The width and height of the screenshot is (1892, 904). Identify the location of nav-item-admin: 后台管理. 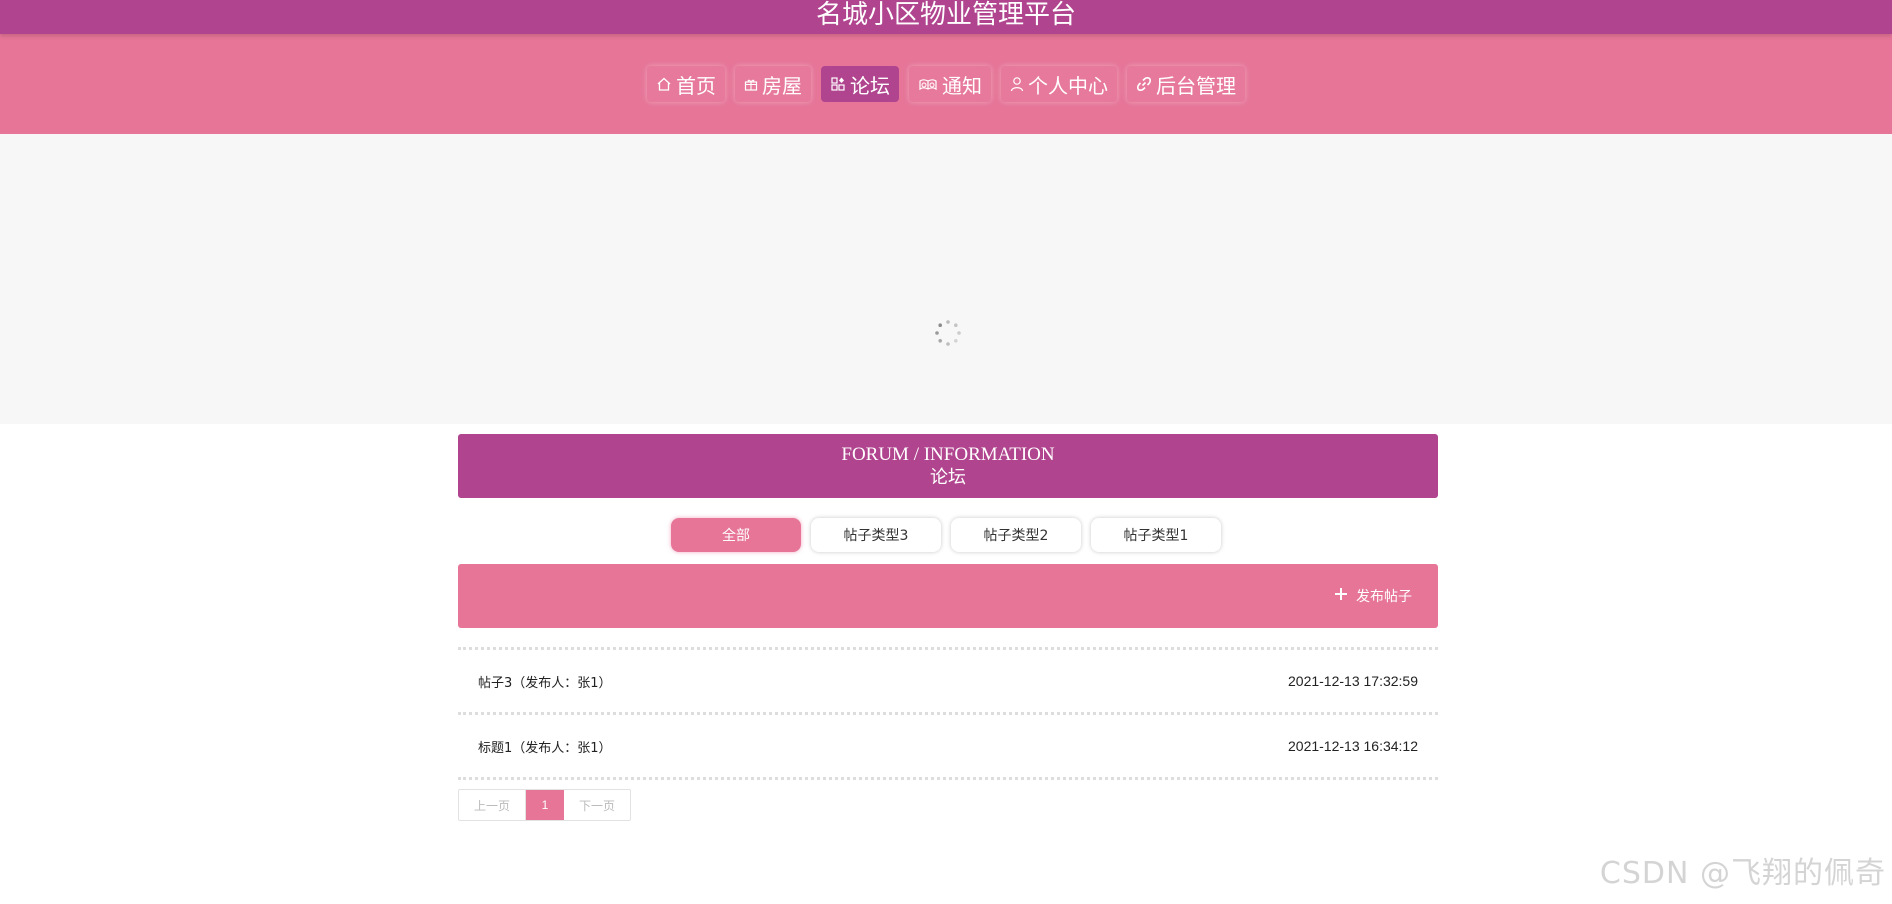
(1186, 84).